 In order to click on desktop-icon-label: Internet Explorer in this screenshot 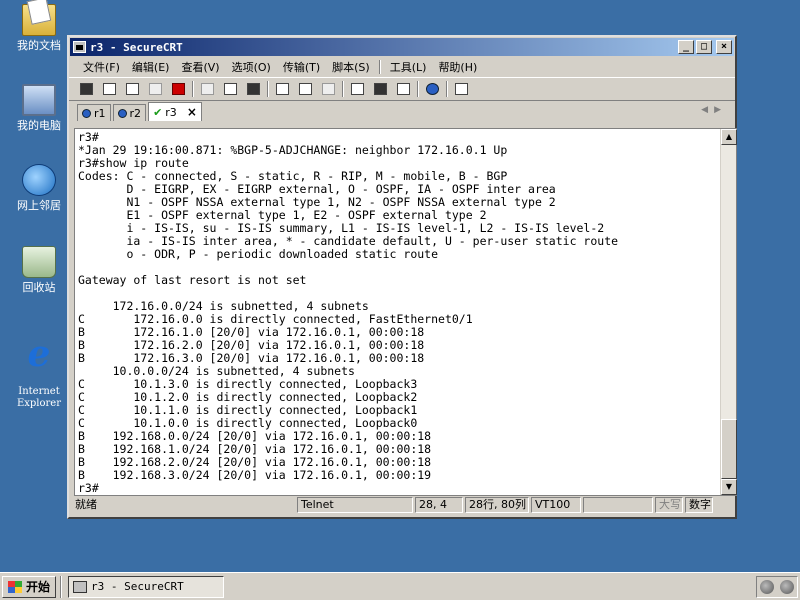, I will do `click(39, 397)`.